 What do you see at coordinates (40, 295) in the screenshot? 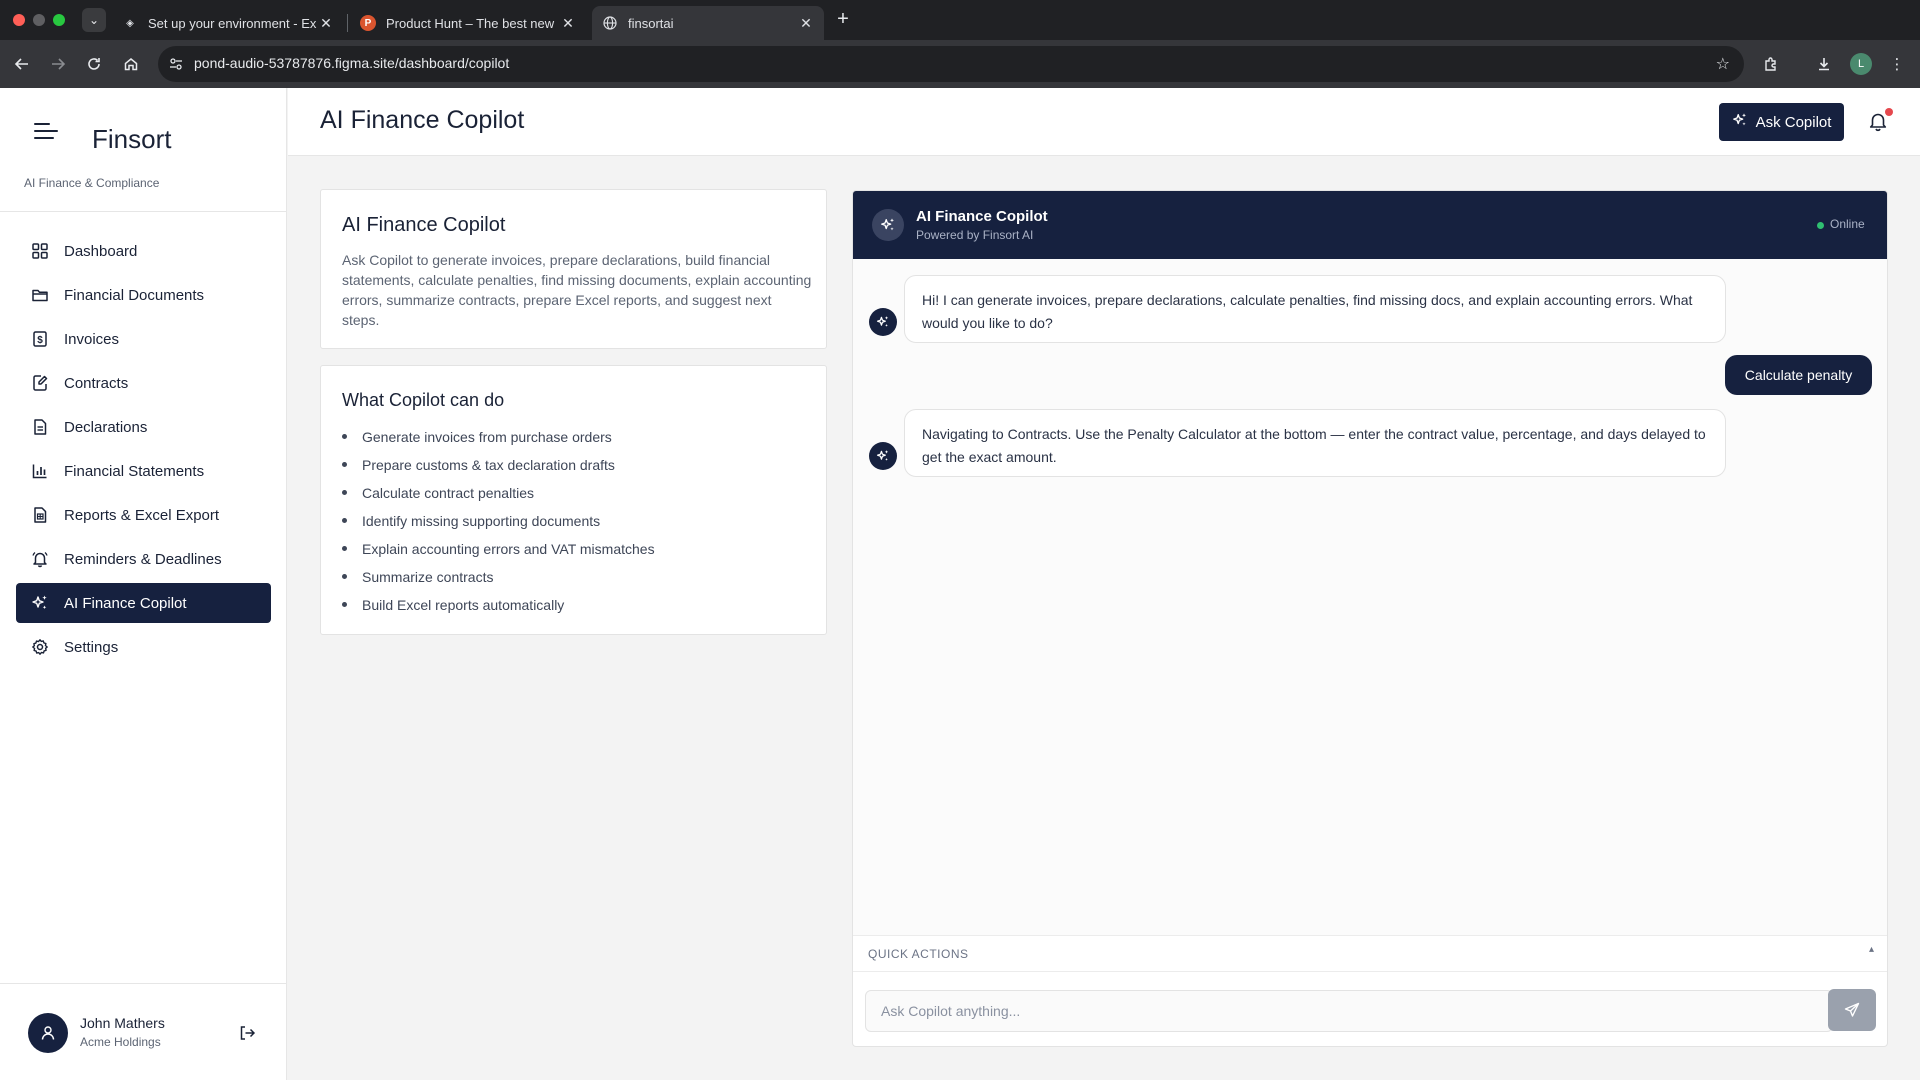
I see `folder-icon` at bounding box center [40, 295].